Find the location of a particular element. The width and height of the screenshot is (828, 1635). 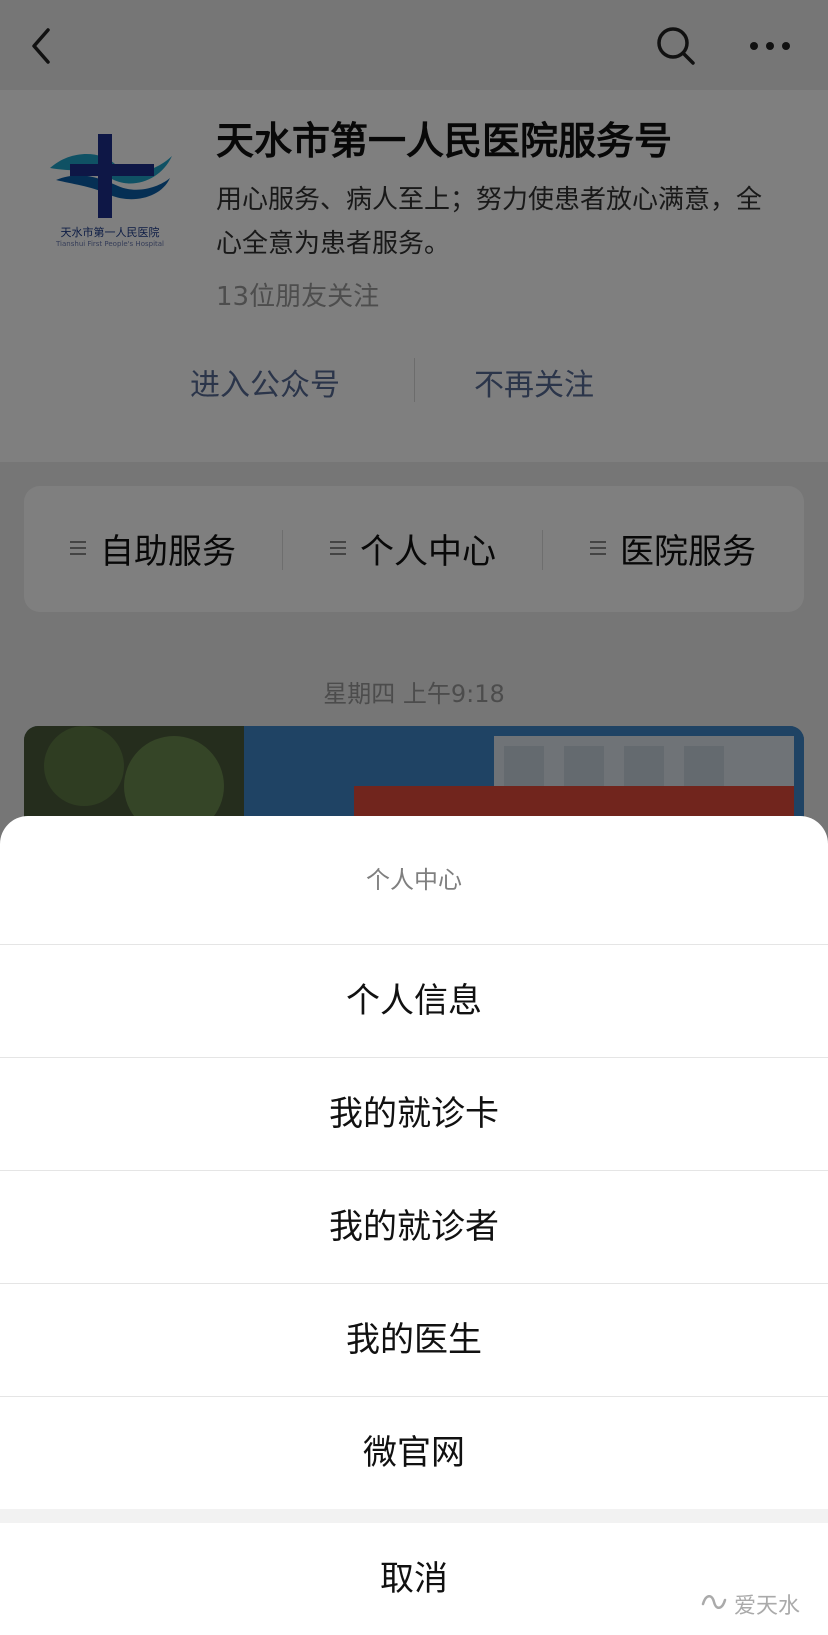

sheet-option-medical-card: 我的就诊卡 is located at coordinates (414, 1113).